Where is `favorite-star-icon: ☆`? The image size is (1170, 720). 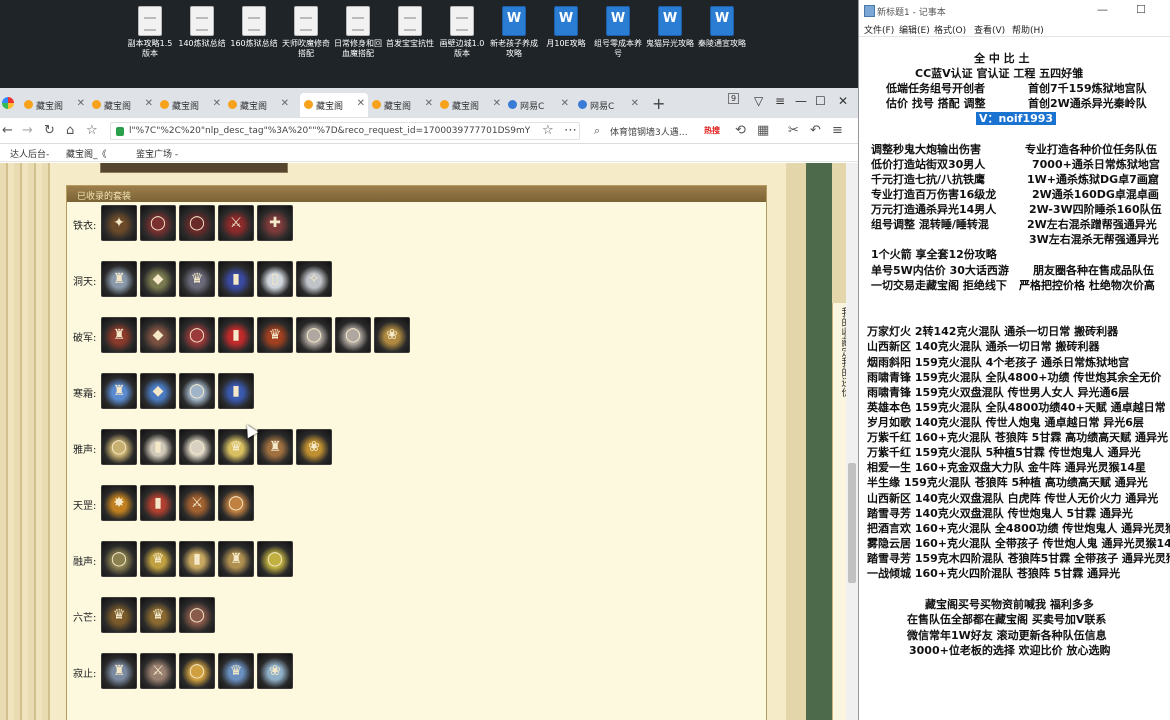
favorite-star-icon: ☆ is located at coordinates (548, 130).